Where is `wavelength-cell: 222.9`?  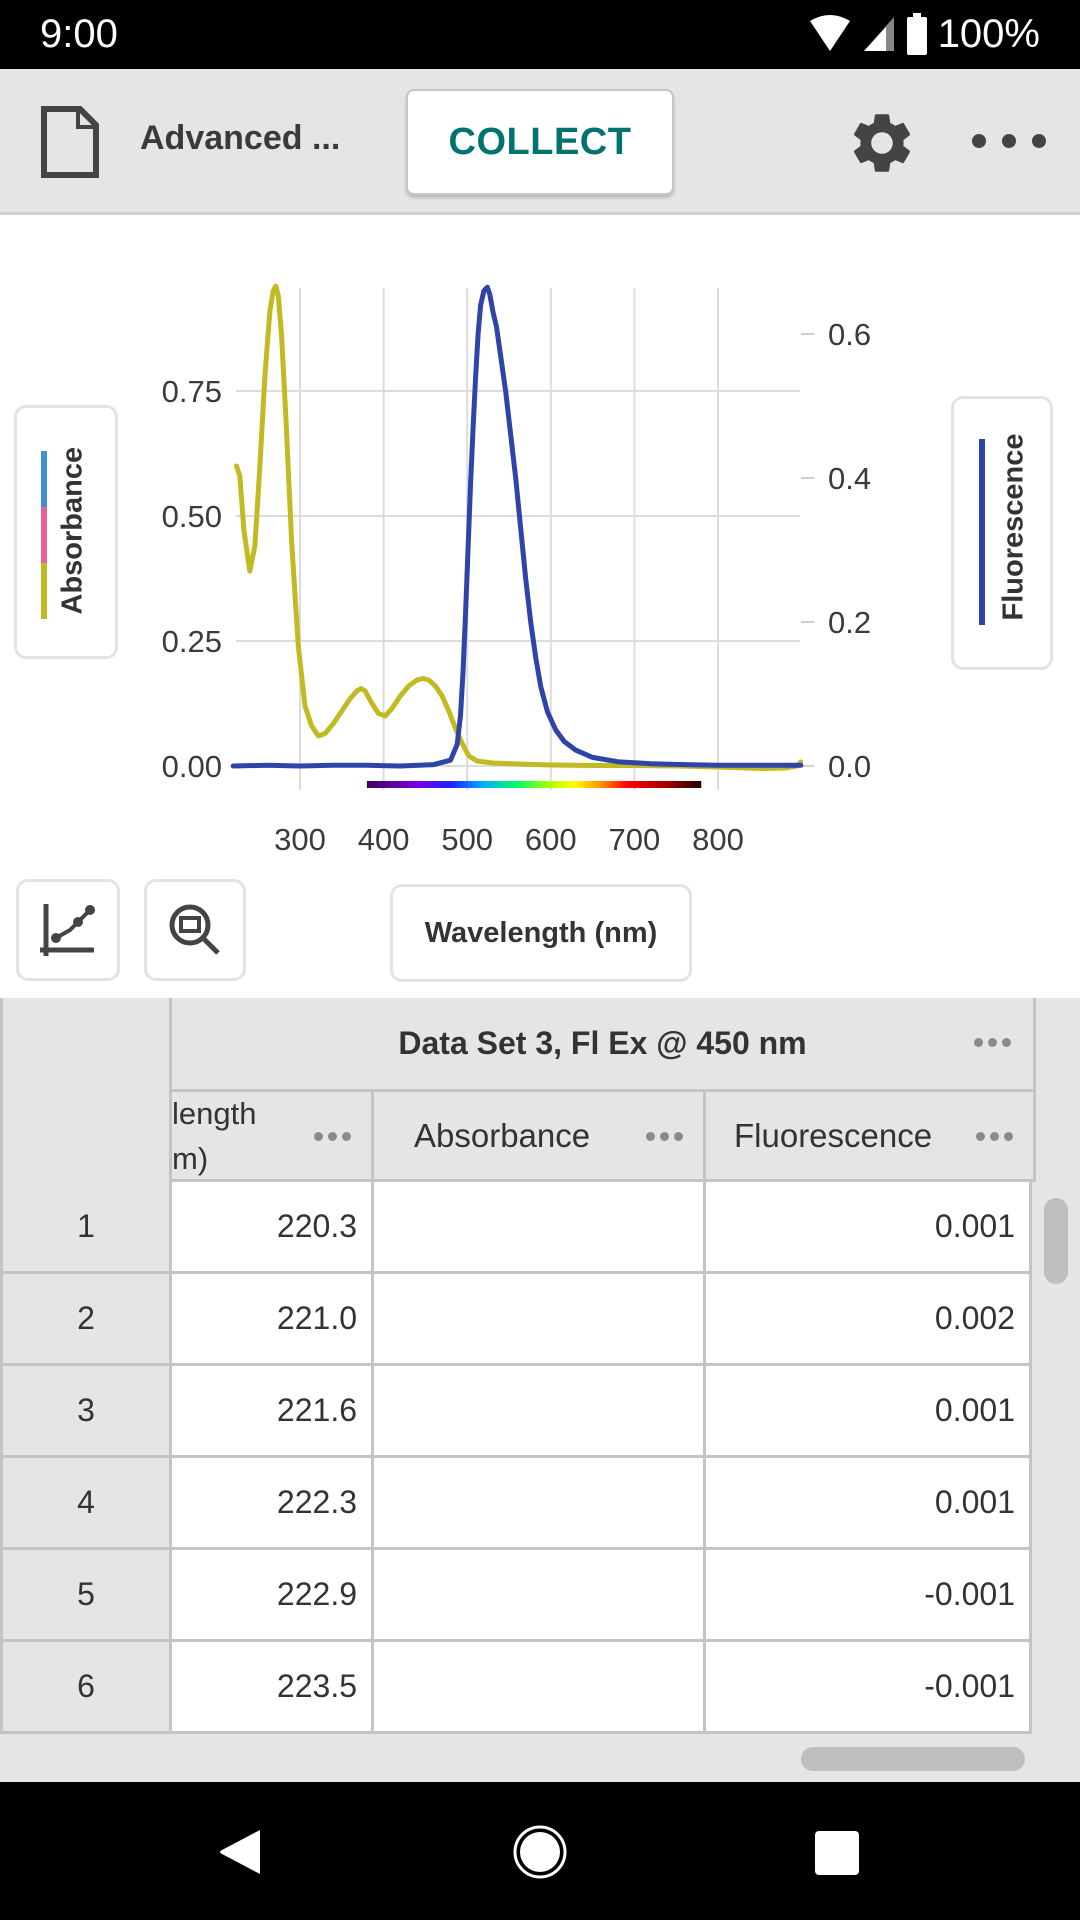
wavelength-cell: 222.9 is located at coordinates (273, 1596).